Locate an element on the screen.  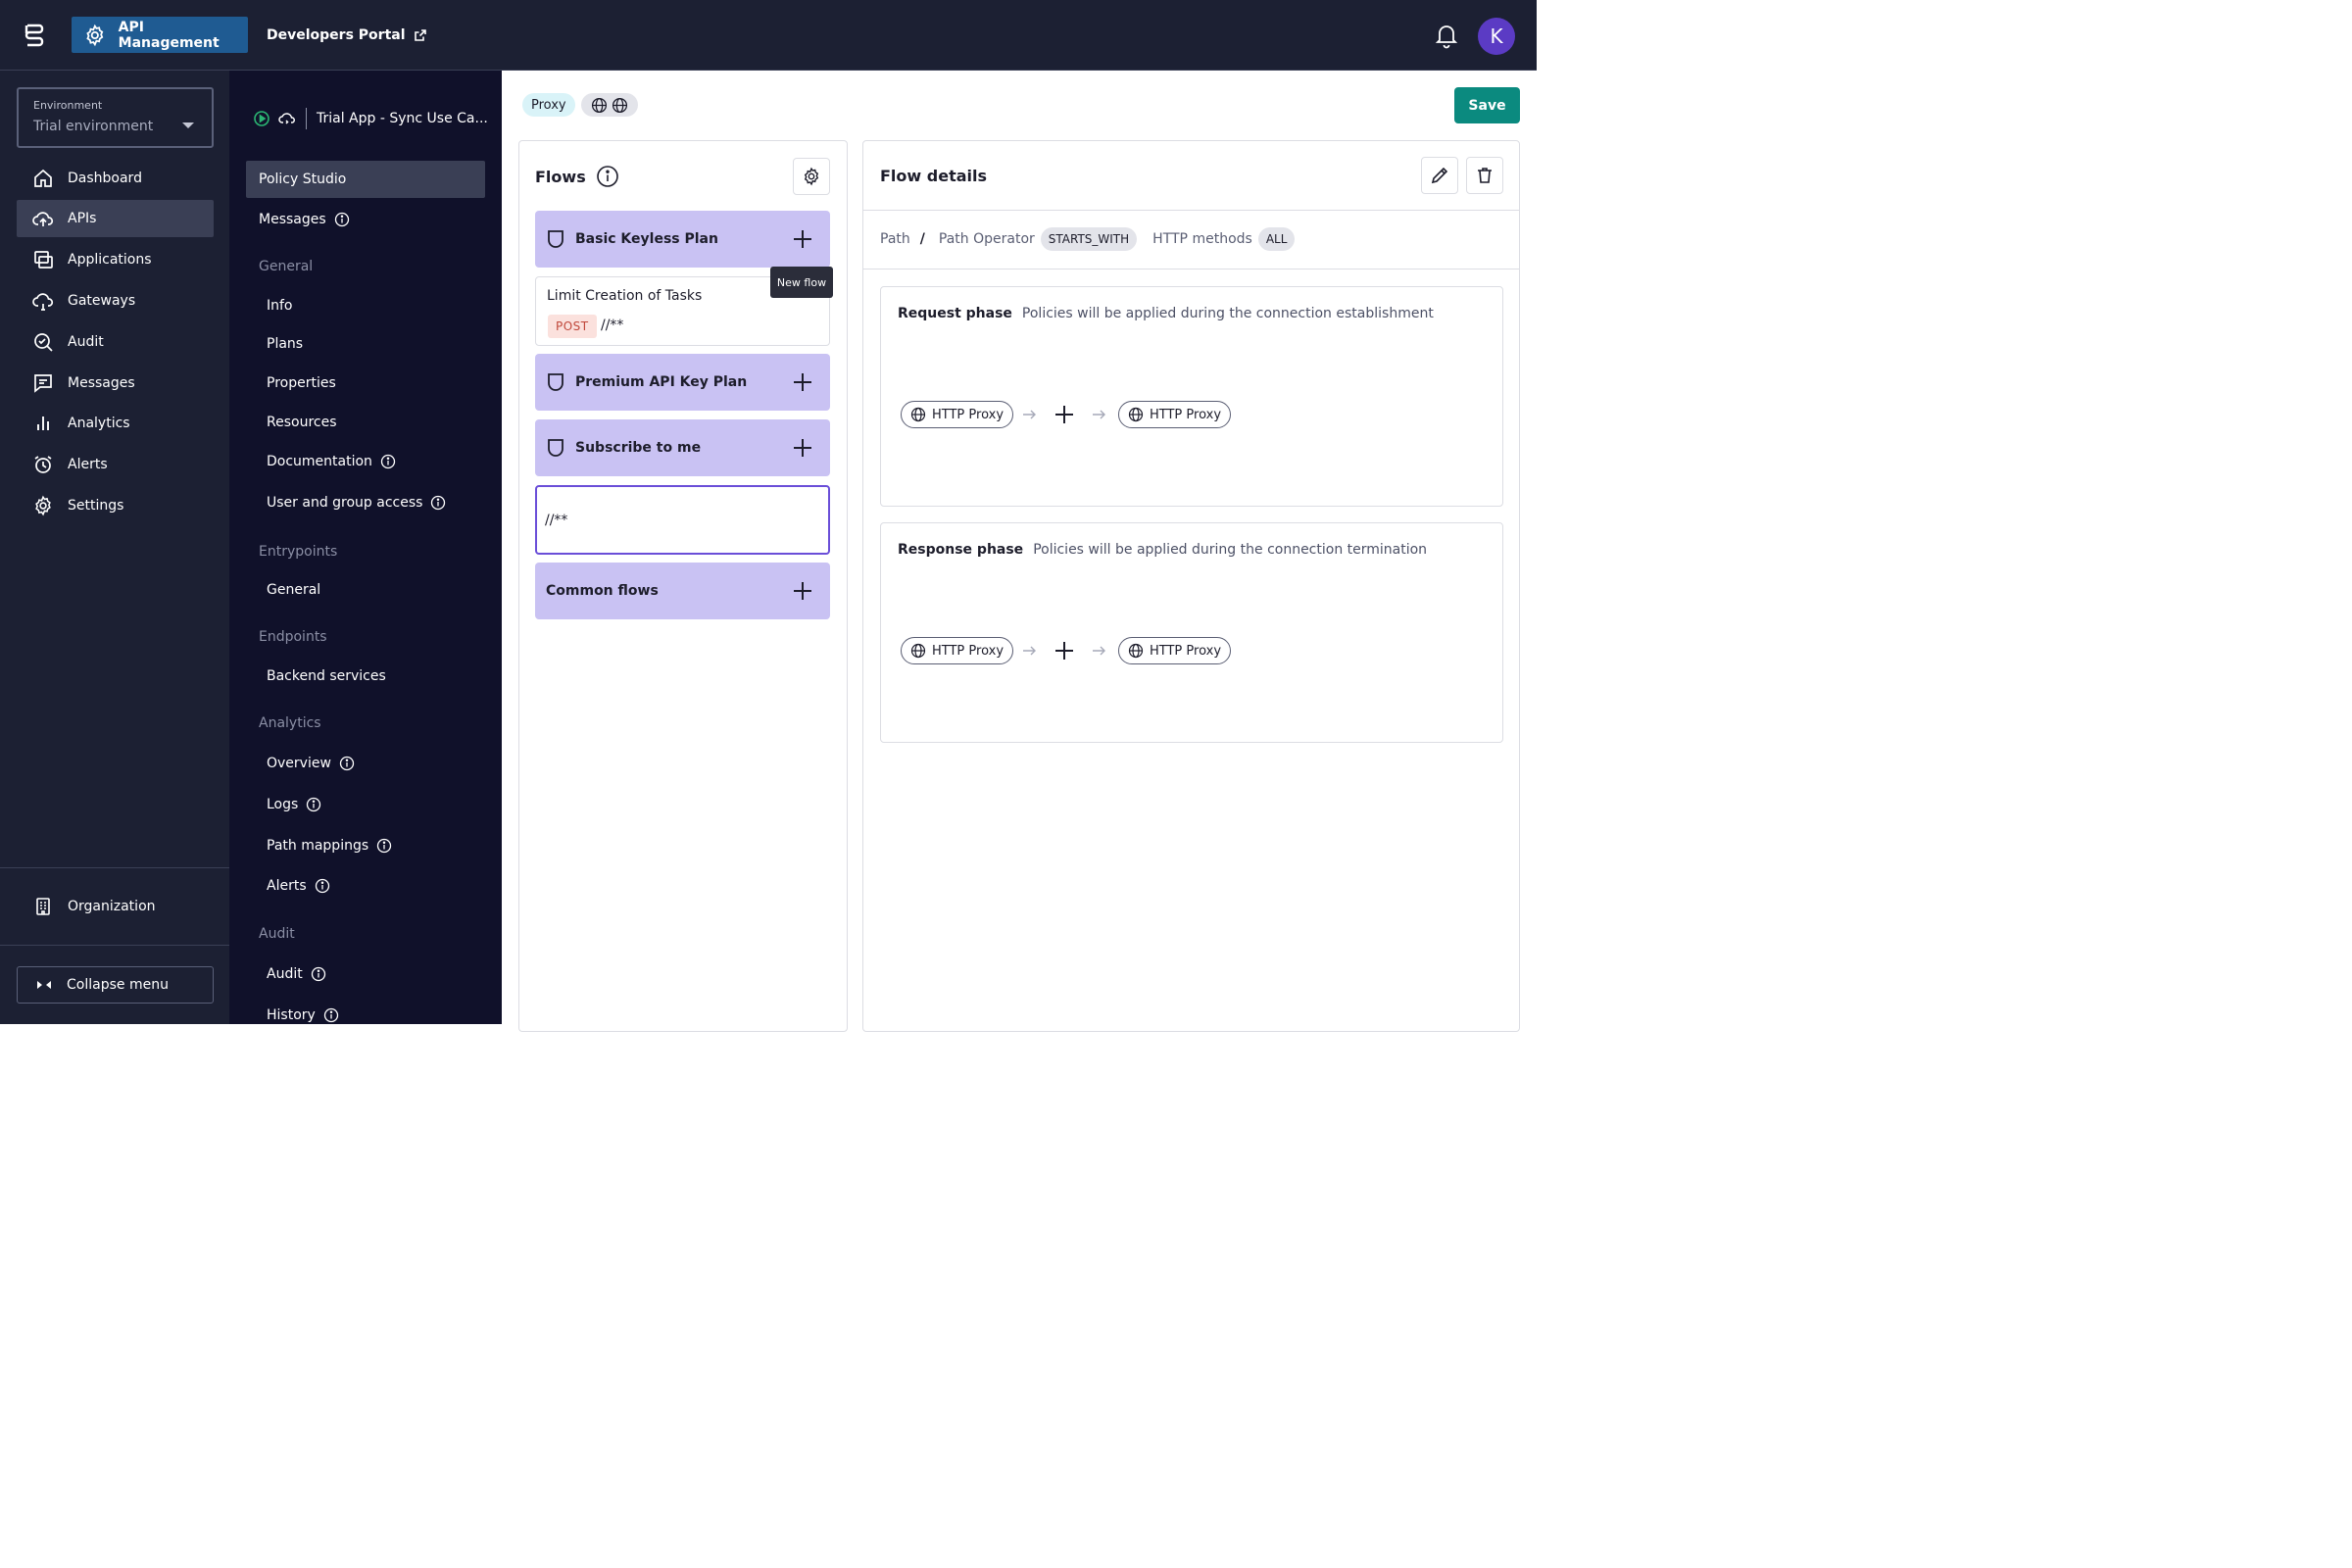
caret-down-icon is located at coordinates (188, 125).